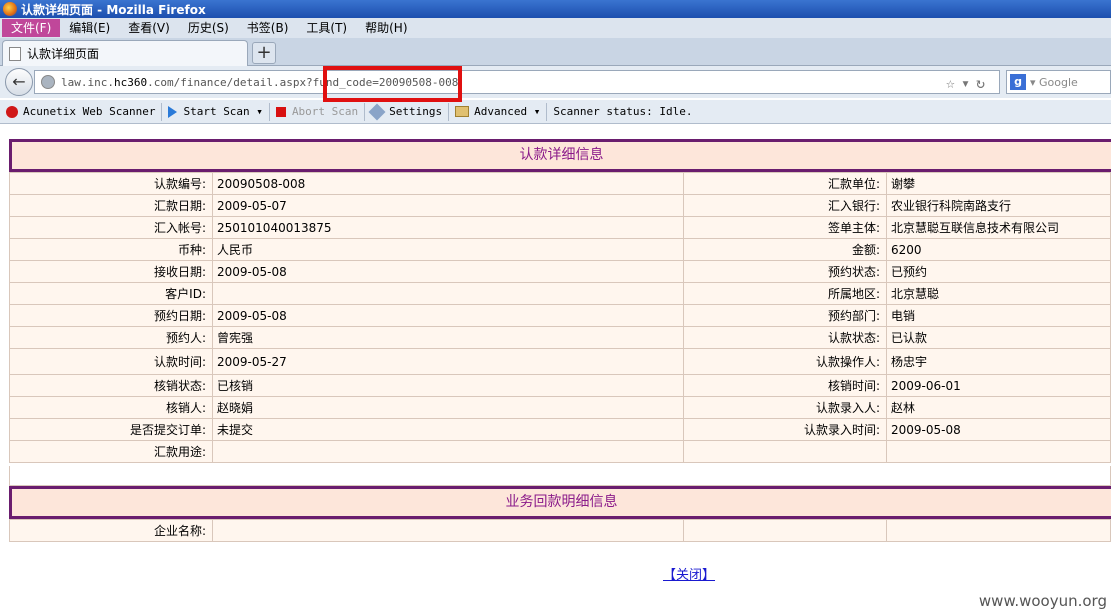 The width and height of the screenshot is (1111, 610). Describe the element at coordinates (268, 28) in the screenshot. I see `menu-bookmarks: 书签(B)` at that location.